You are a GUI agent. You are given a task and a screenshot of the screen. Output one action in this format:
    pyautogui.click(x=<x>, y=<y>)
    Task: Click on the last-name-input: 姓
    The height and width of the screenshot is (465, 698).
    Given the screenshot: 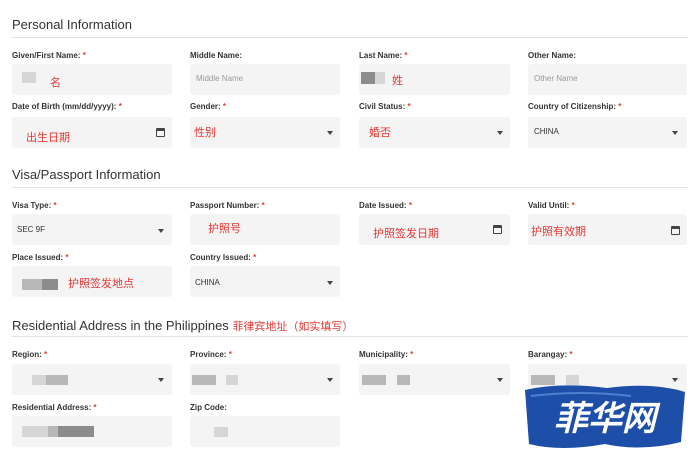 What is the action you would take?
    pyautogui.click(x=434, y=79)
    